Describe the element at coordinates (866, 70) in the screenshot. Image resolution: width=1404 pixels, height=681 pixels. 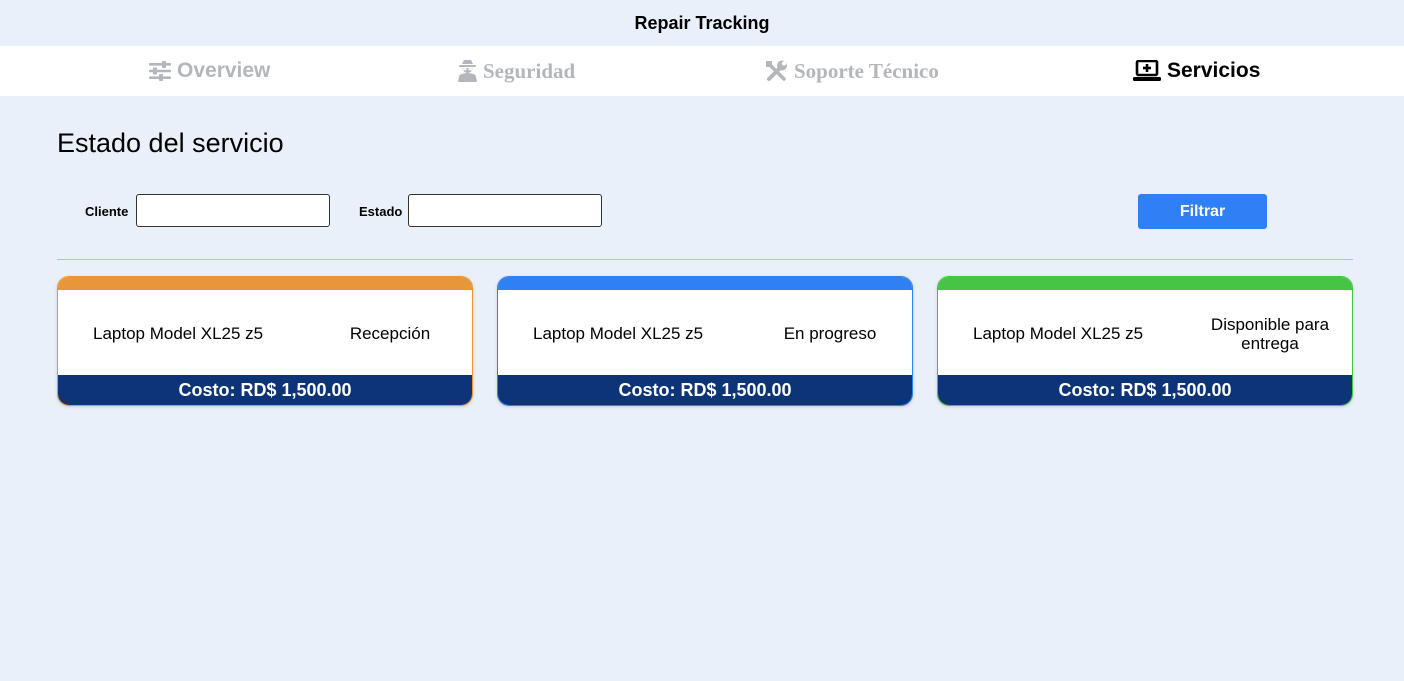
I see `tab-soporte-tecnico-label: Soporte Técnico` at that location.